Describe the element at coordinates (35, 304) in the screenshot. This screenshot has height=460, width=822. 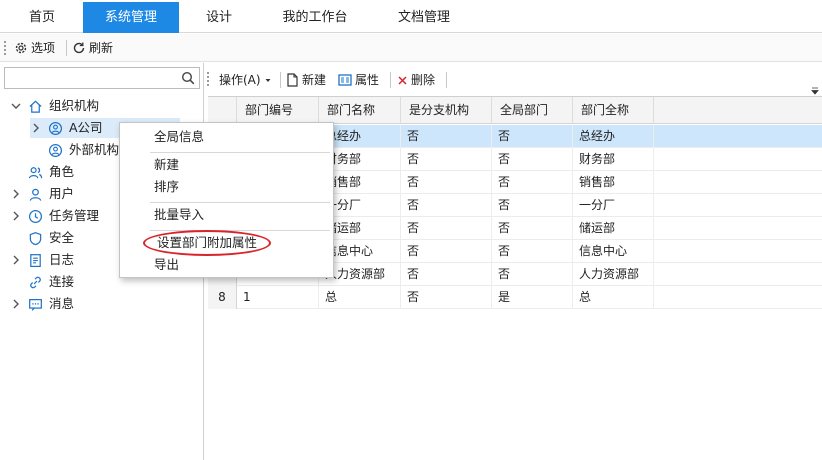
I see `message-icon` at that location.